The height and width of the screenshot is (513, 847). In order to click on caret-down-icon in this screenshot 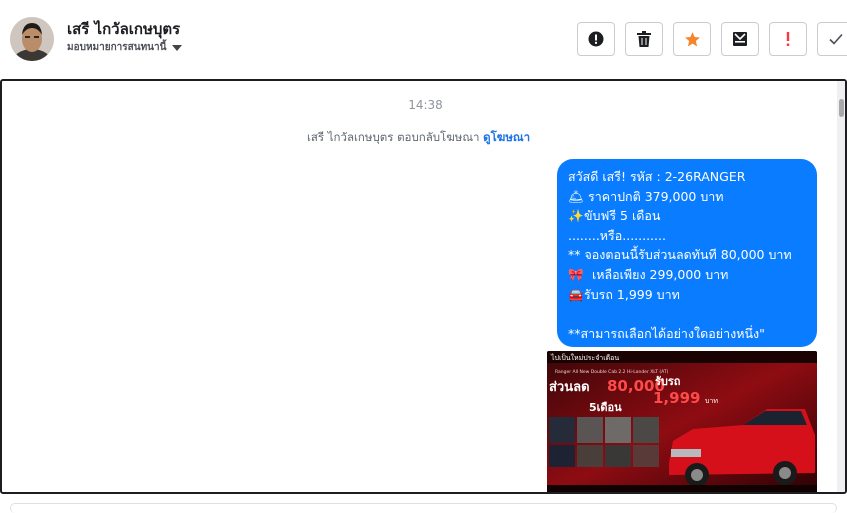, I will do `click(177, 47)`.